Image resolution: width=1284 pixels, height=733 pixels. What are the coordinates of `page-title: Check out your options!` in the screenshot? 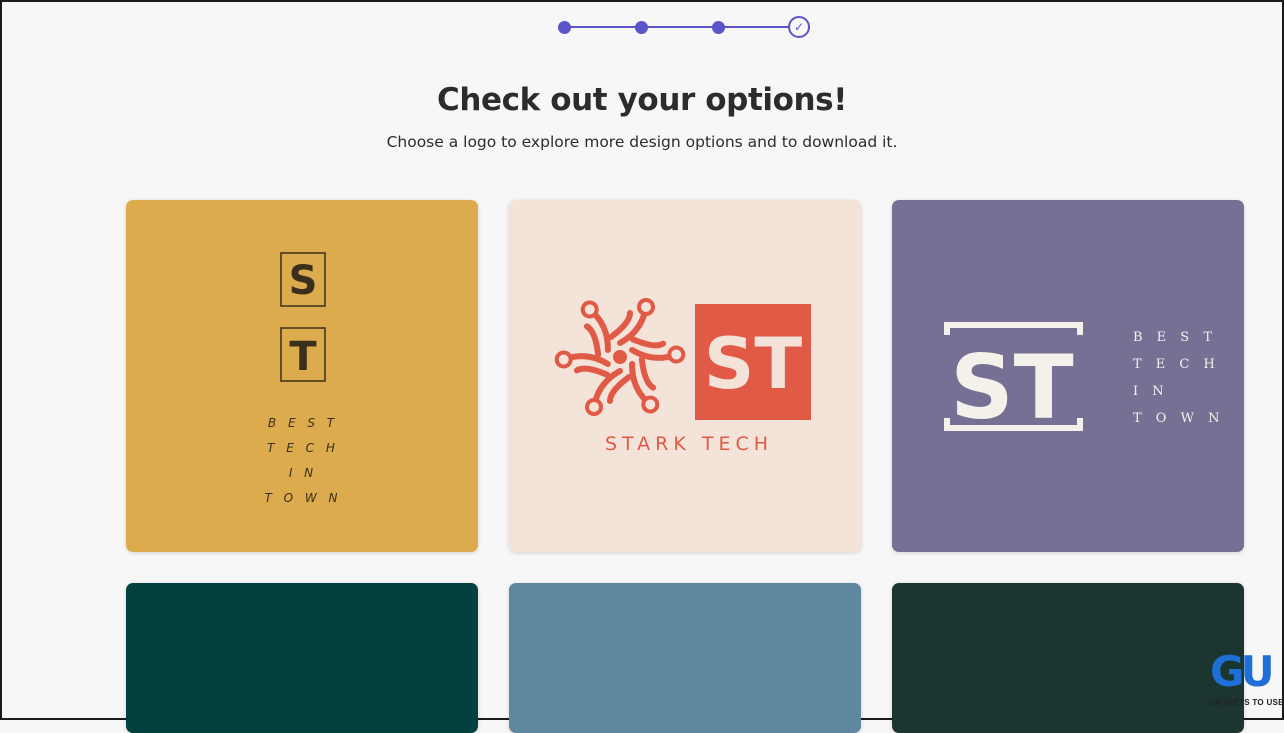 It's located at (642, 100).